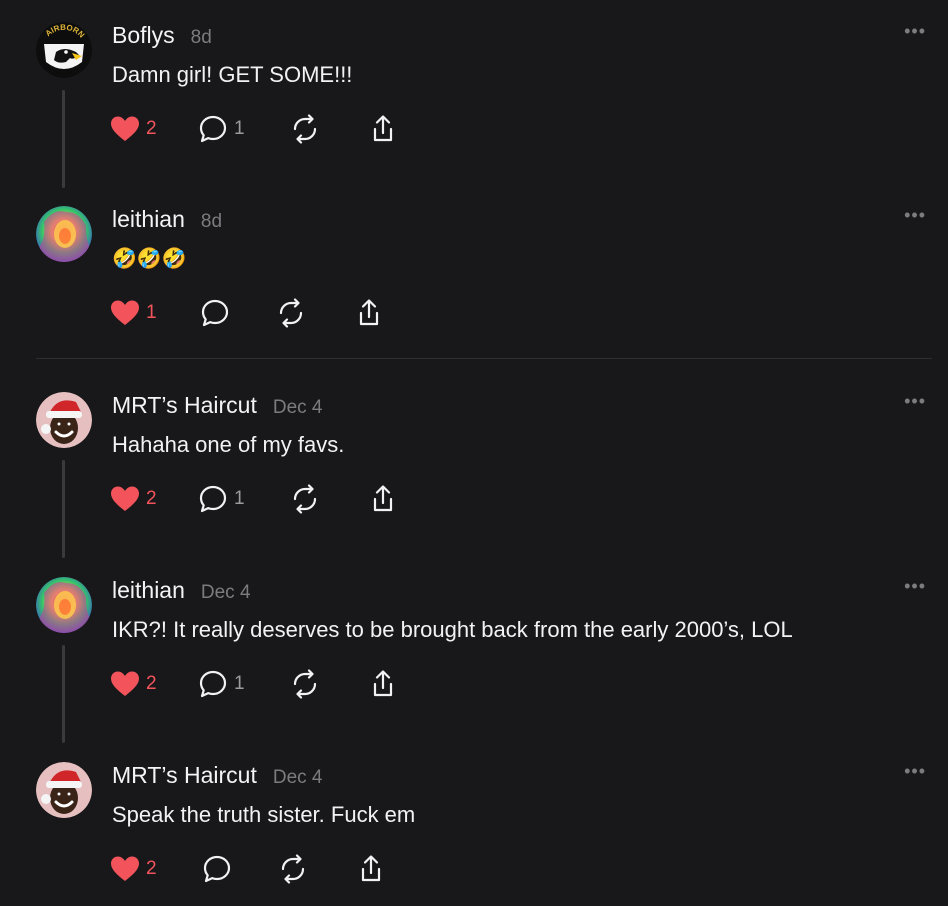  I want to click on post-actions: 2, so click(310, 869).